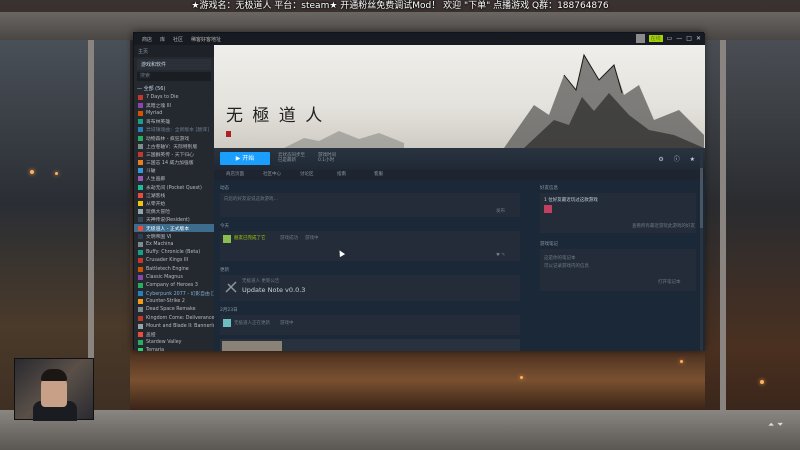 Image resolution: width=800 pixels, height=450 pixels. I want to click on update-title: Update Note v0.0.3, so click(273, 290).